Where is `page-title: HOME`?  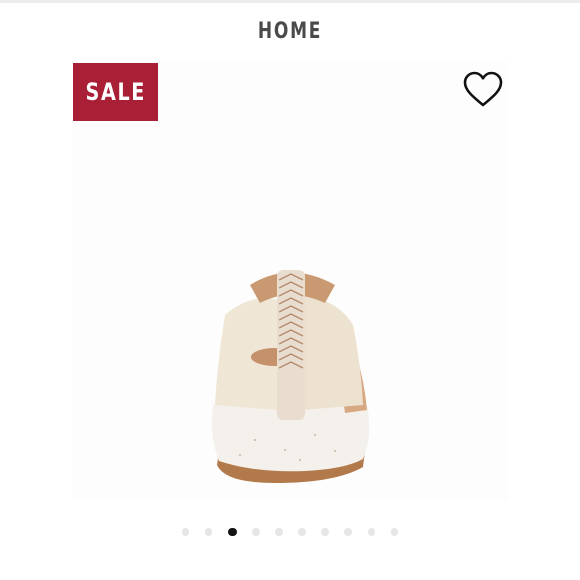
page-title: HOME is located at coordinates (290, 31).